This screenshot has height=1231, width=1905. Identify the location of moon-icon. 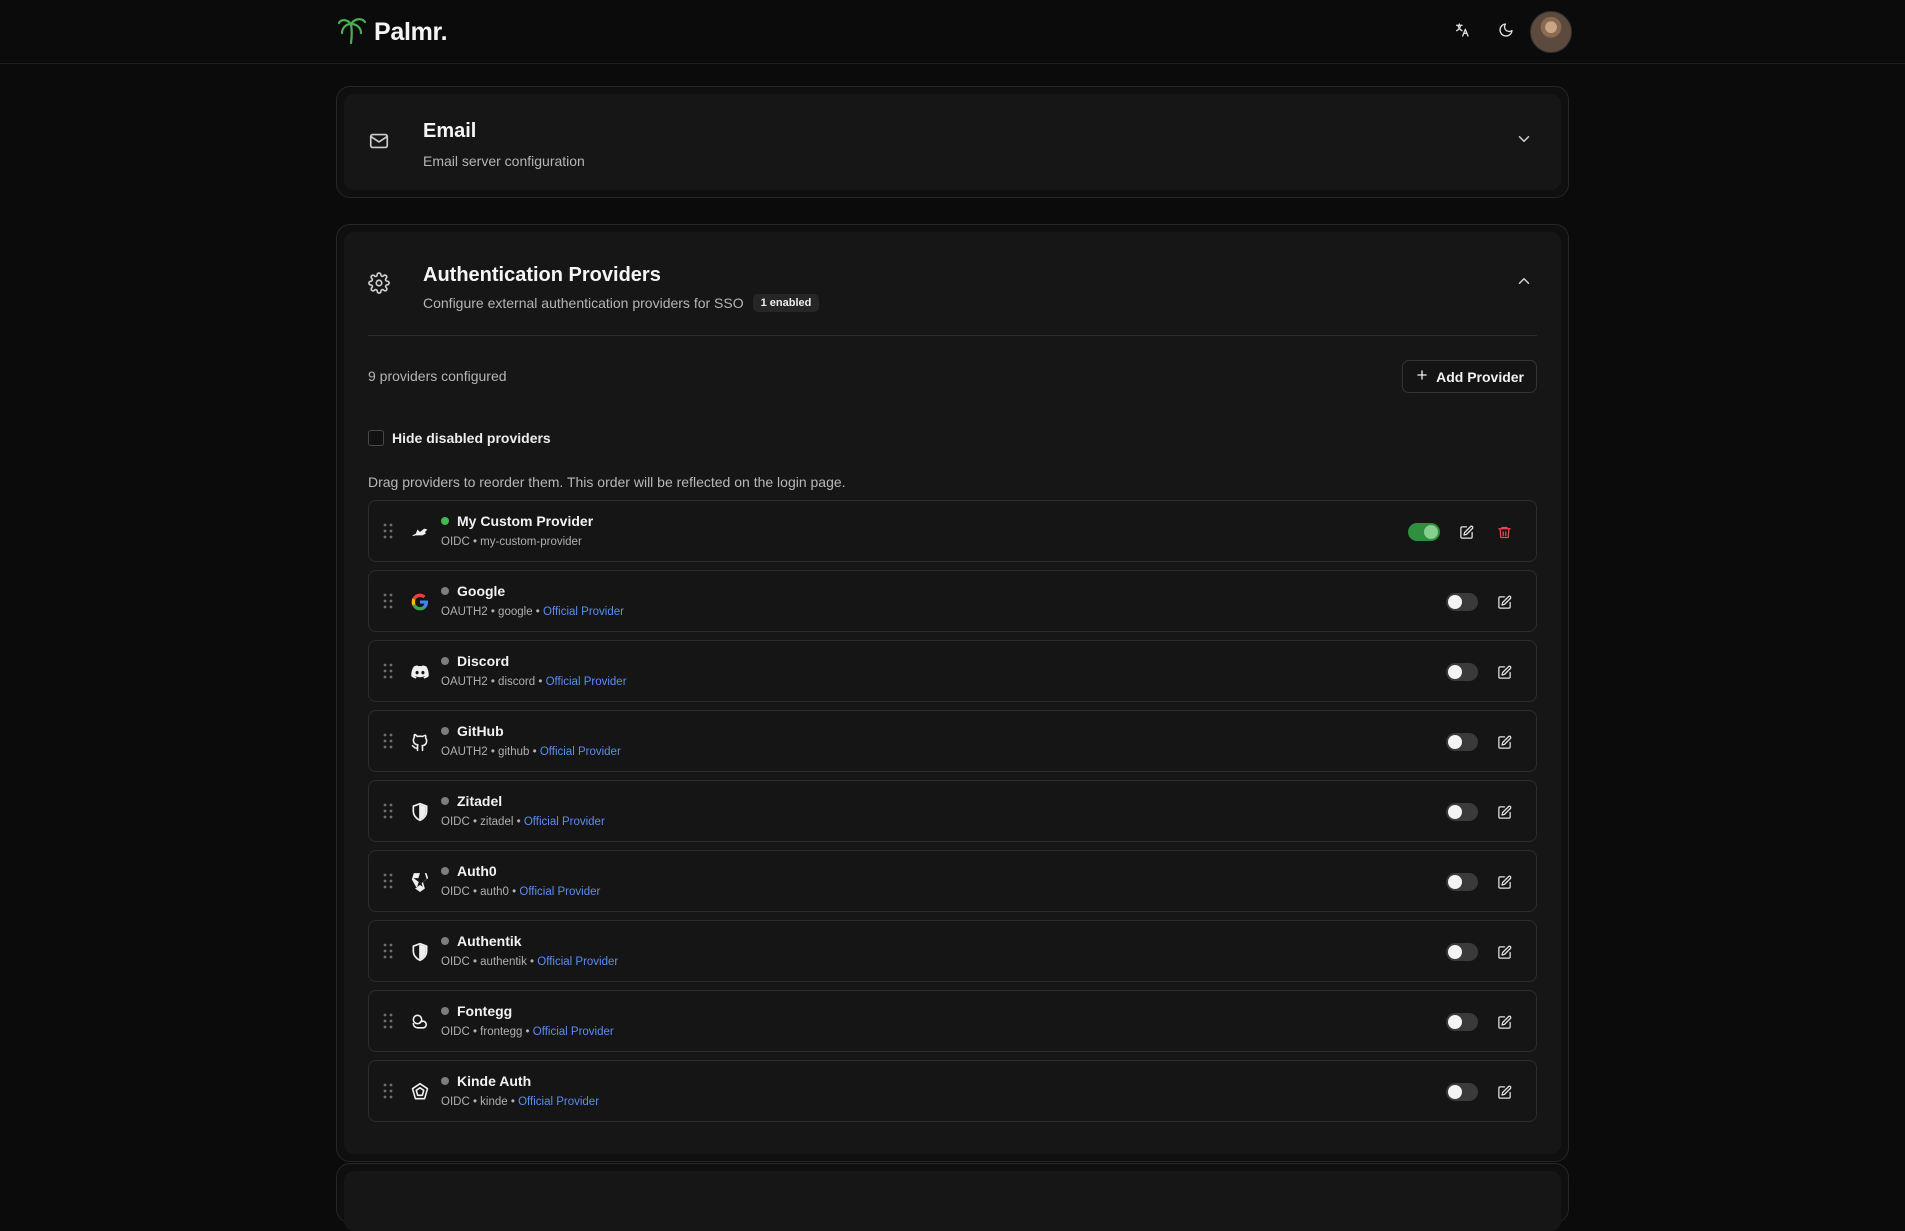
(1506, 32).